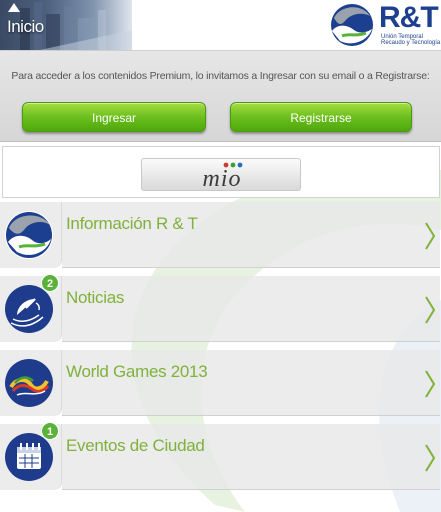 This screenshot has height=512, width=441. I want to click on mio-sponsor-button: mio, so click(221, 175).